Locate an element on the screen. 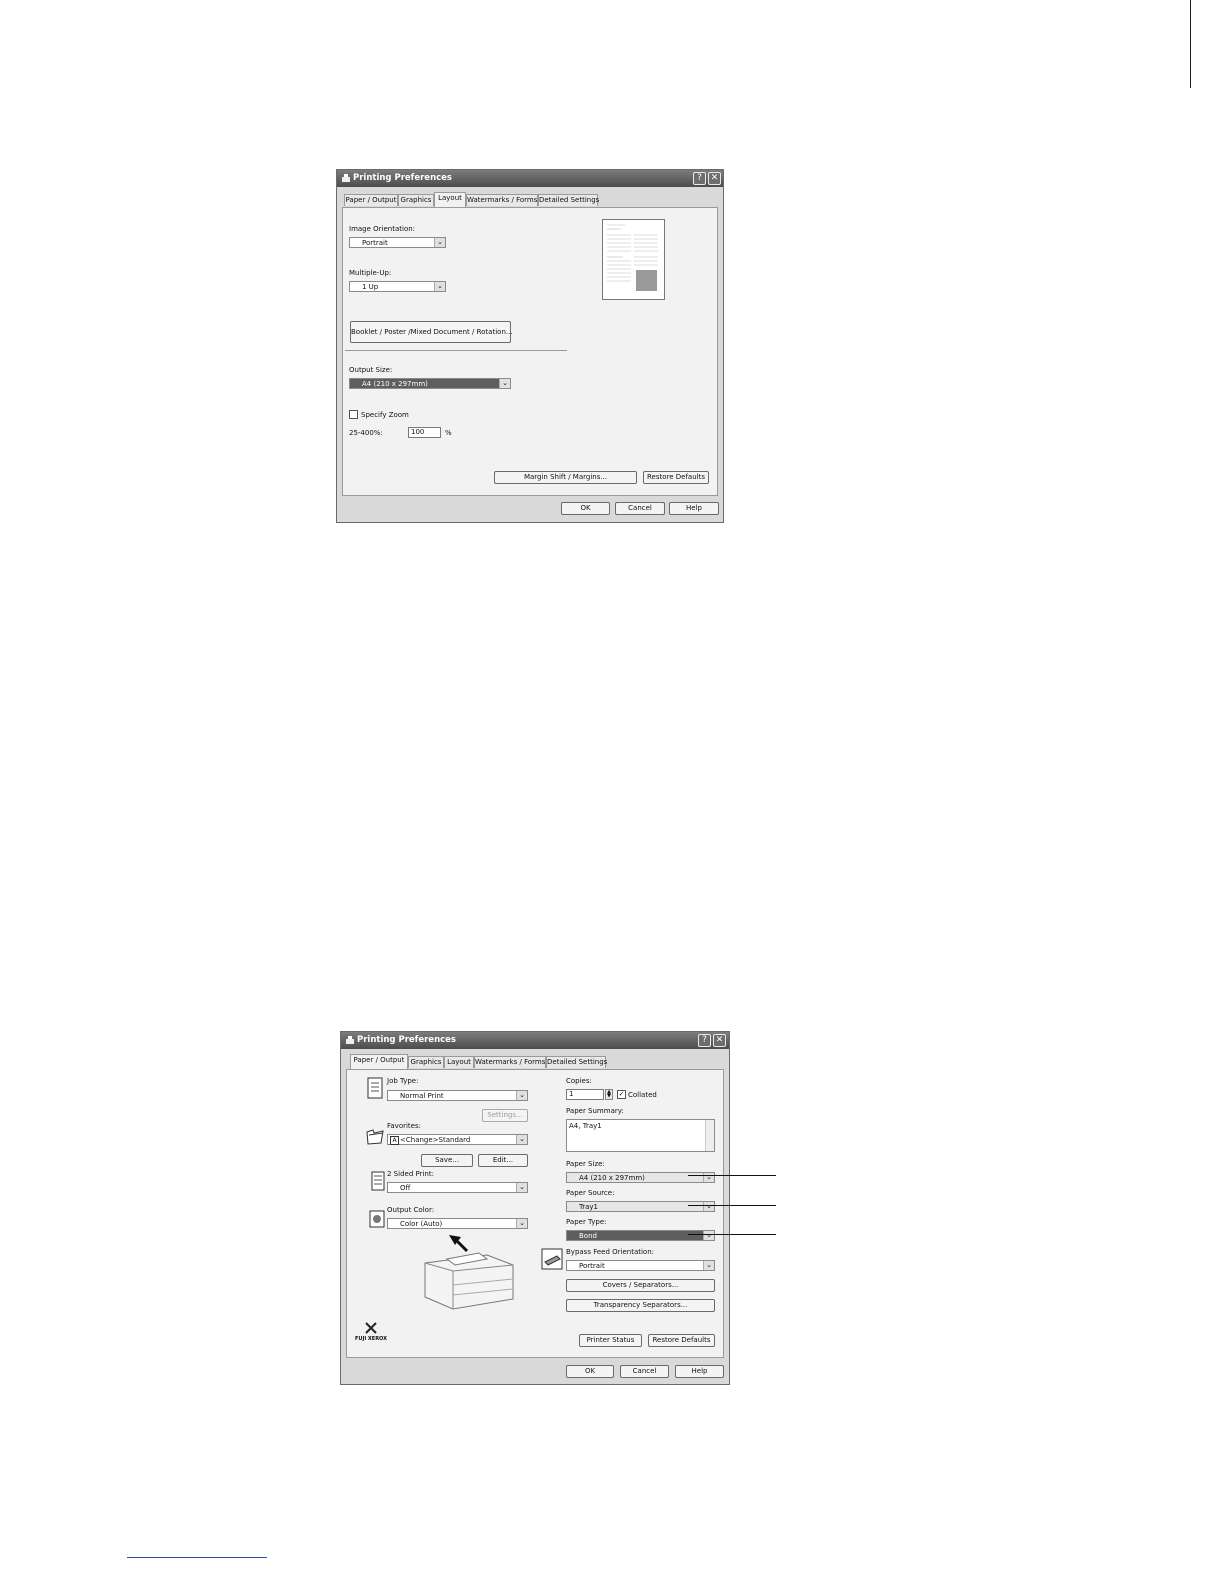 Image resolution: width=1224 pixels, height=1584 pixels. collated-checkbox: ✓ is located at coordinates (621, 1094).